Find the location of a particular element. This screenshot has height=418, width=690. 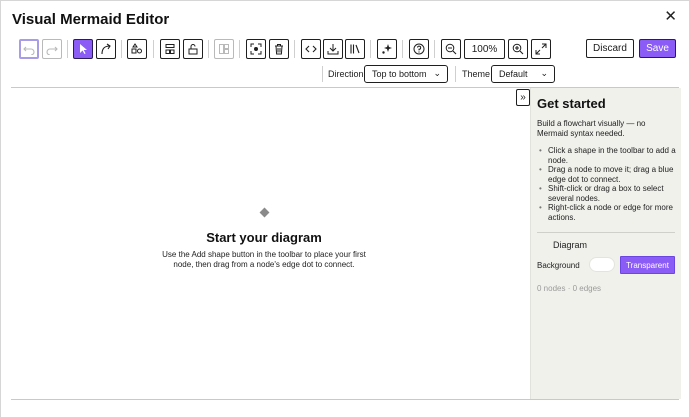

add-shape-button is located at coordinates (137, 49).